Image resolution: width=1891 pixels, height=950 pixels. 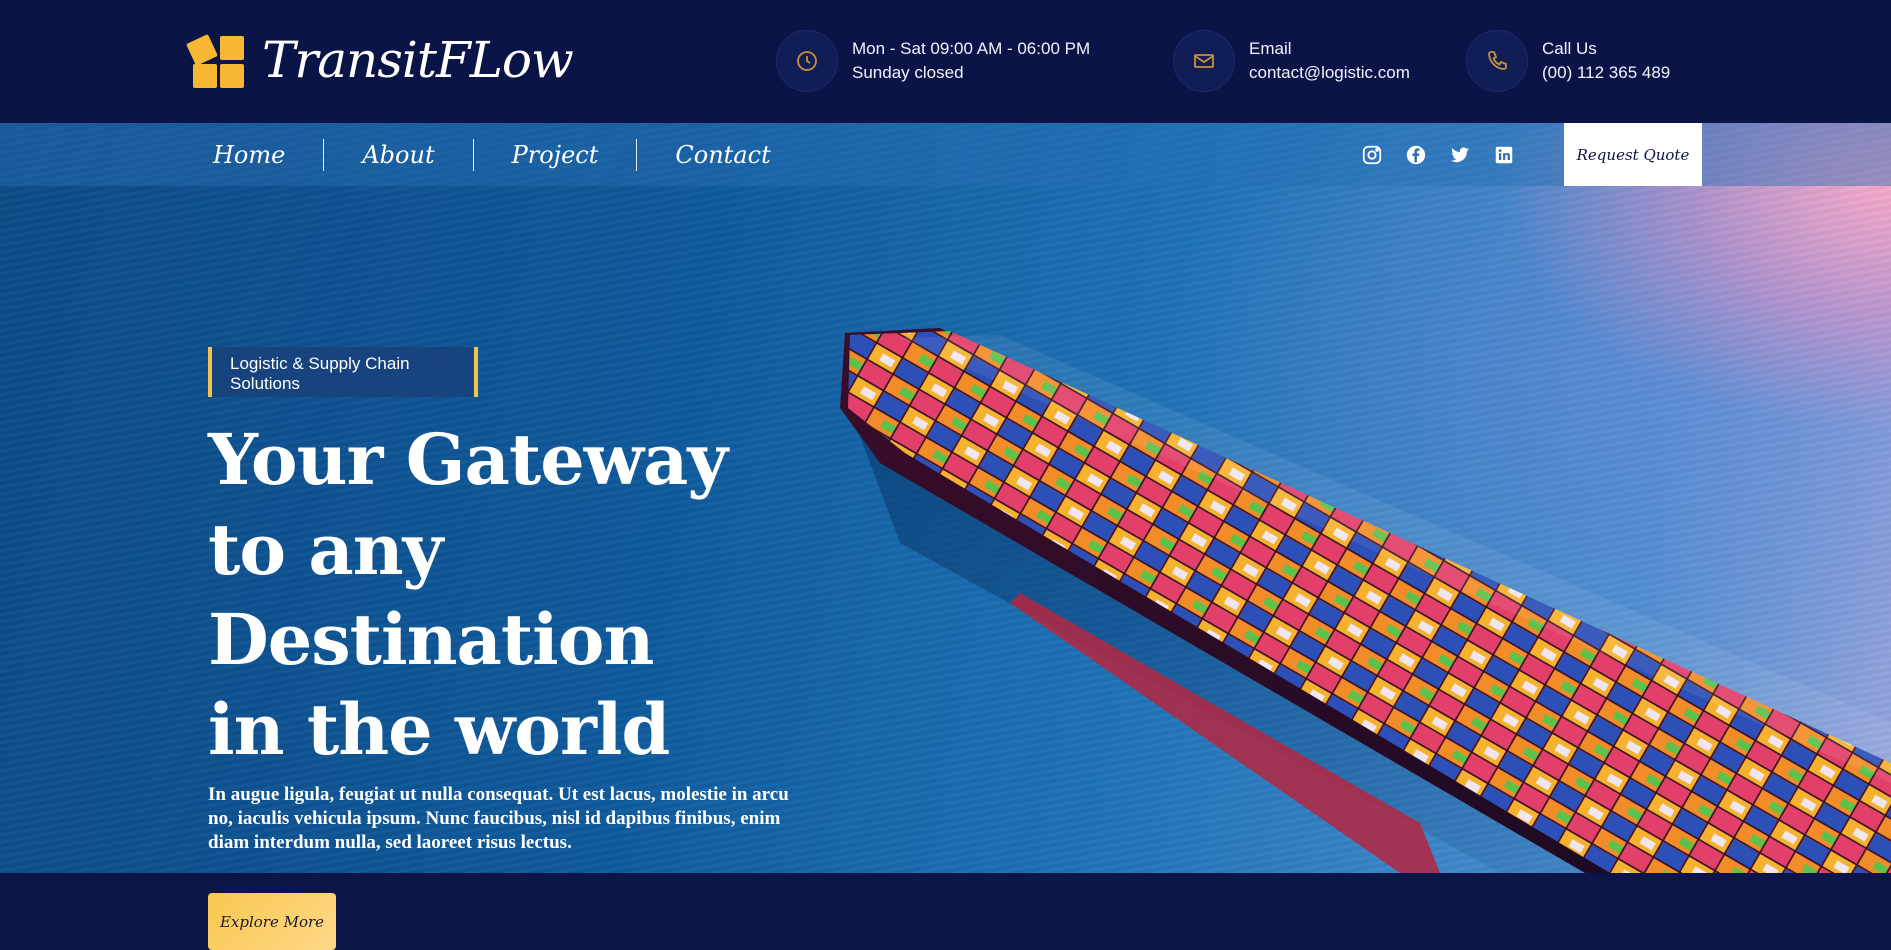 I want to click on brand-logo: TransitFLow, so click(x=380, y=60).